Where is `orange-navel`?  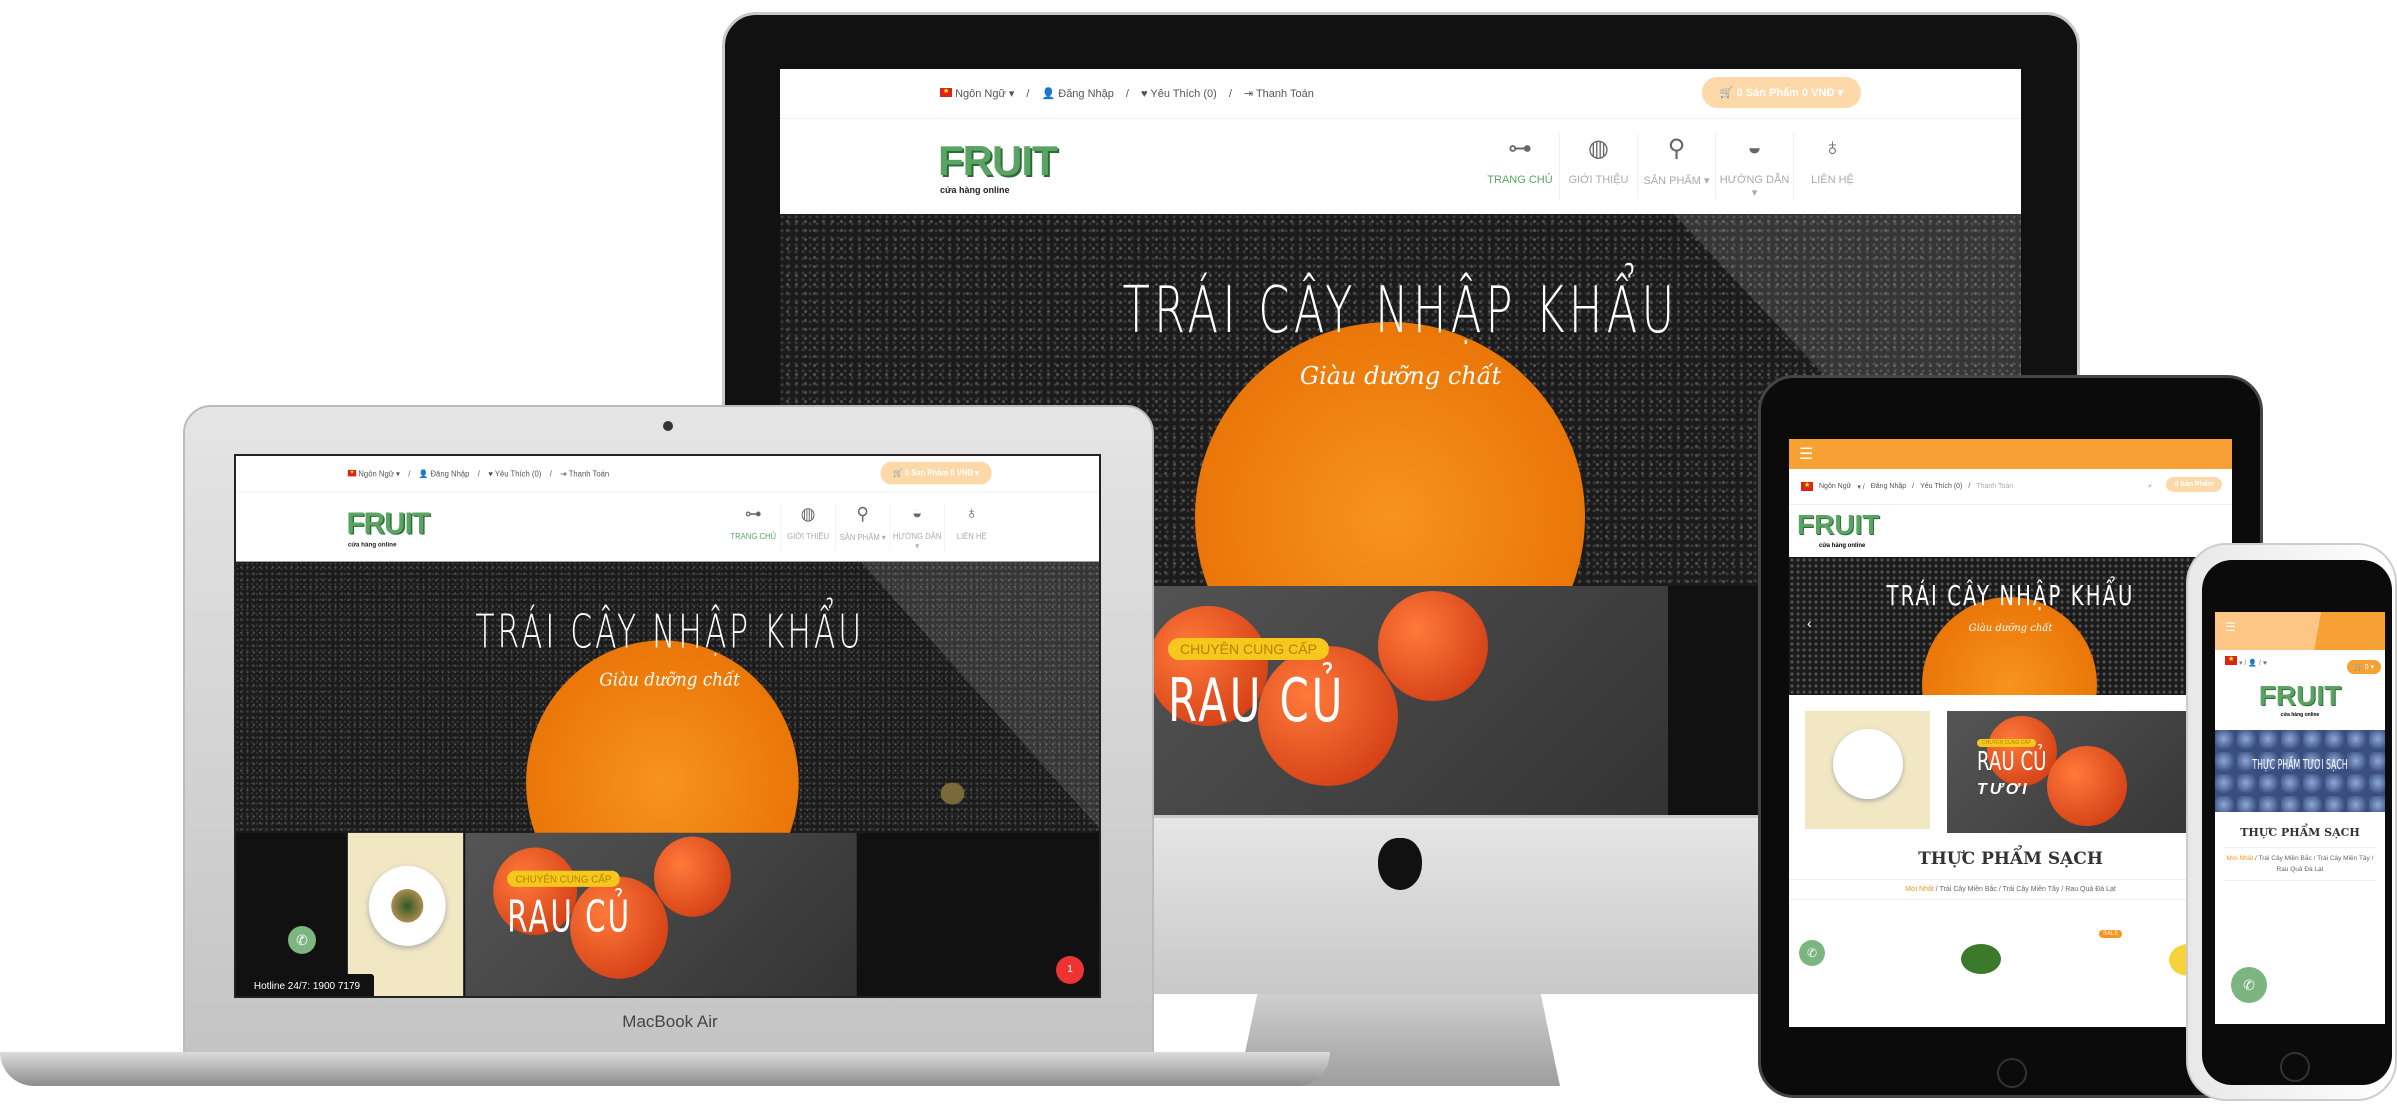
orange-navel is located at coordinates (952, 793).